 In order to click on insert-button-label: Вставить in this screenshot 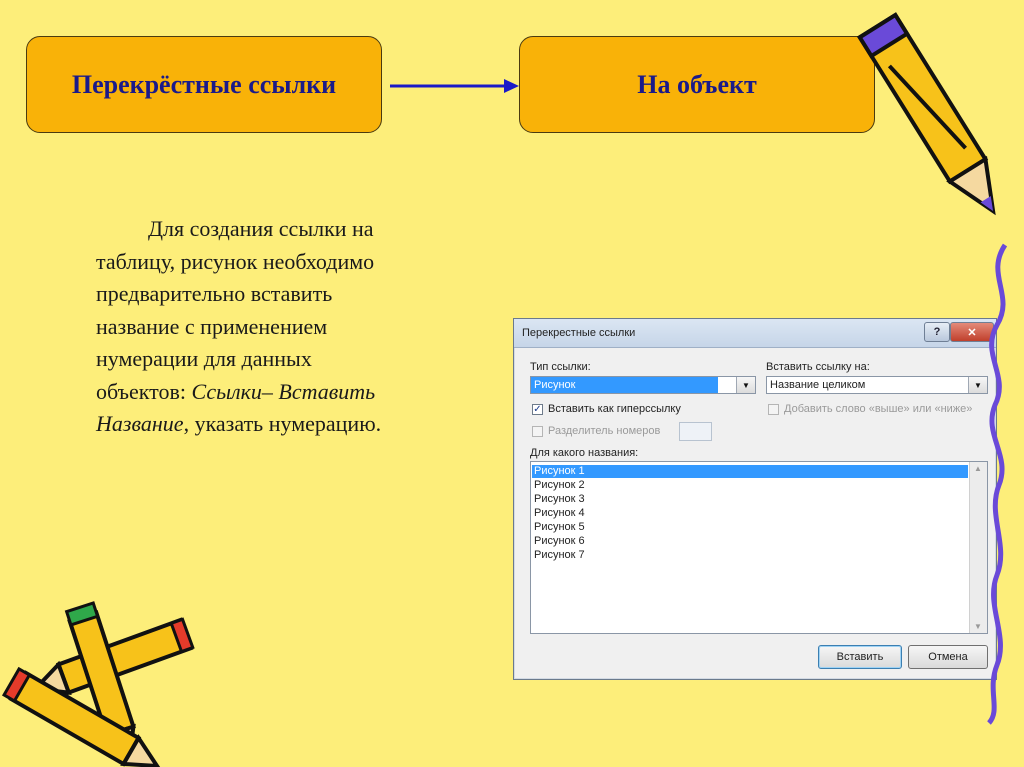, I will do `click(860, 657)`.